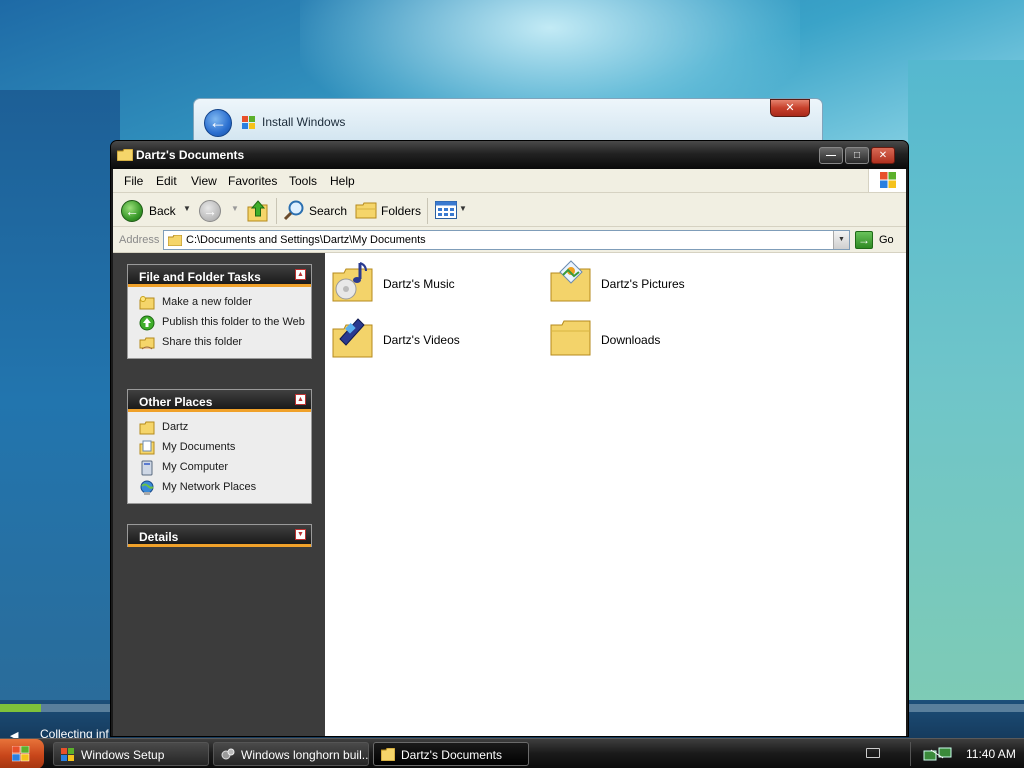 Image resolution: width=1024 pixels, height=768 pixels. I want to click on place-dartz: Dartz, so click(219, 428).